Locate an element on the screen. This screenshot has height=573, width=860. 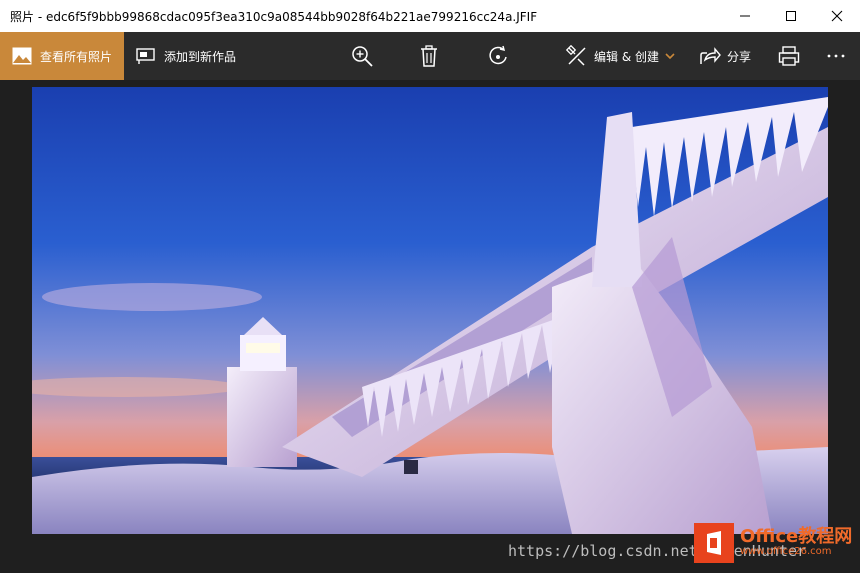
print-button is located at coordinates (789, 56).